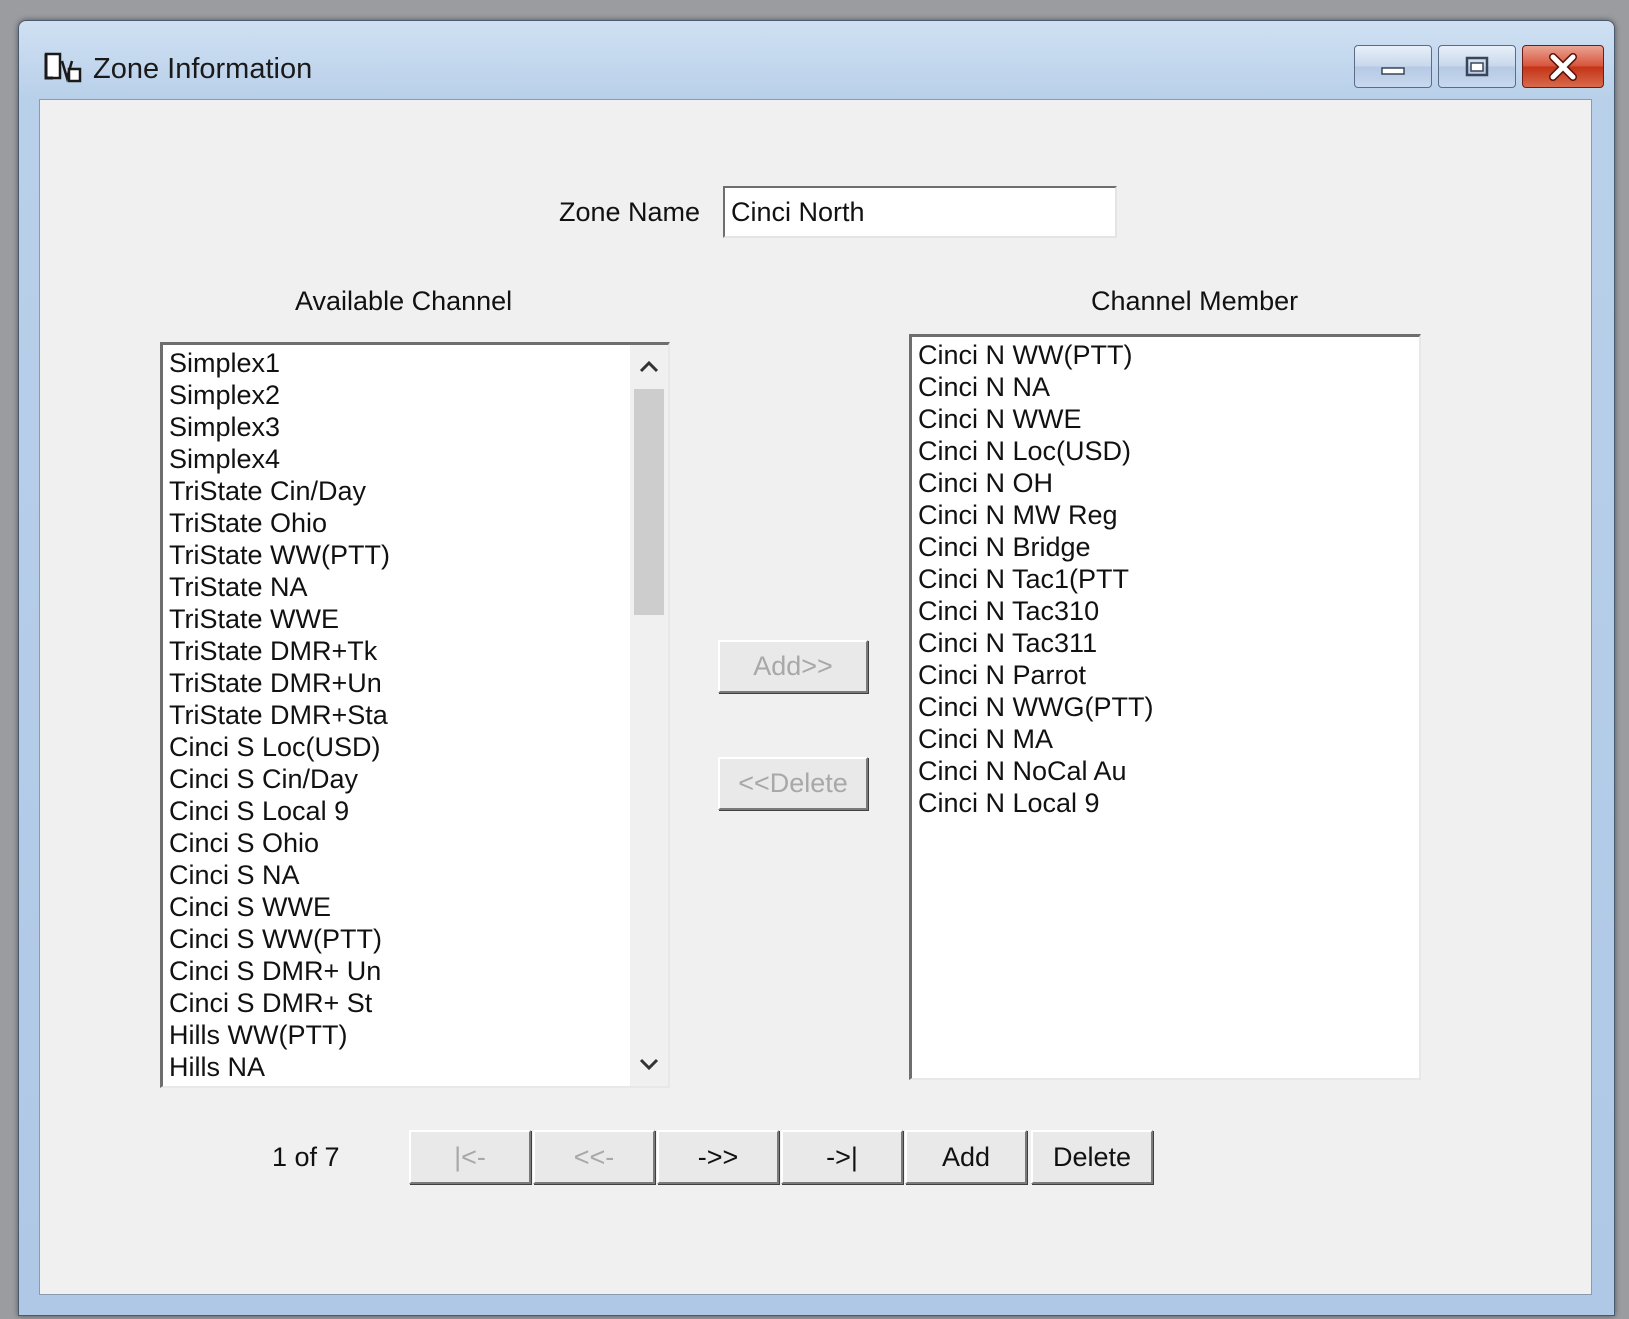  I want to click on previous-record-button: <<-, so click(594, 1157).